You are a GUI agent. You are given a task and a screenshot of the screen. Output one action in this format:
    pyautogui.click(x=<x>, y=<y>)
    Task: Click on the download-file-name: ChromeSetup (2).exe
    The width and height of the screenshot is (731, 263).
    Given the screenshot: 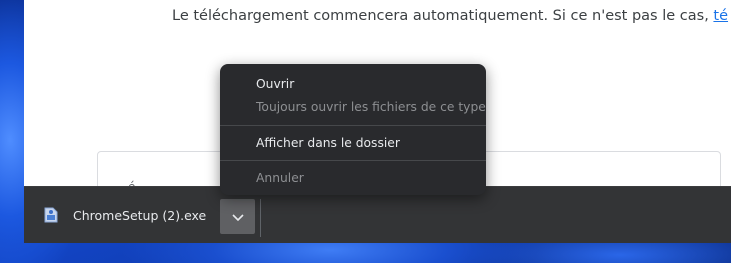 What is the action you would take?
    pyautogui.click(x=139, y=215)
    